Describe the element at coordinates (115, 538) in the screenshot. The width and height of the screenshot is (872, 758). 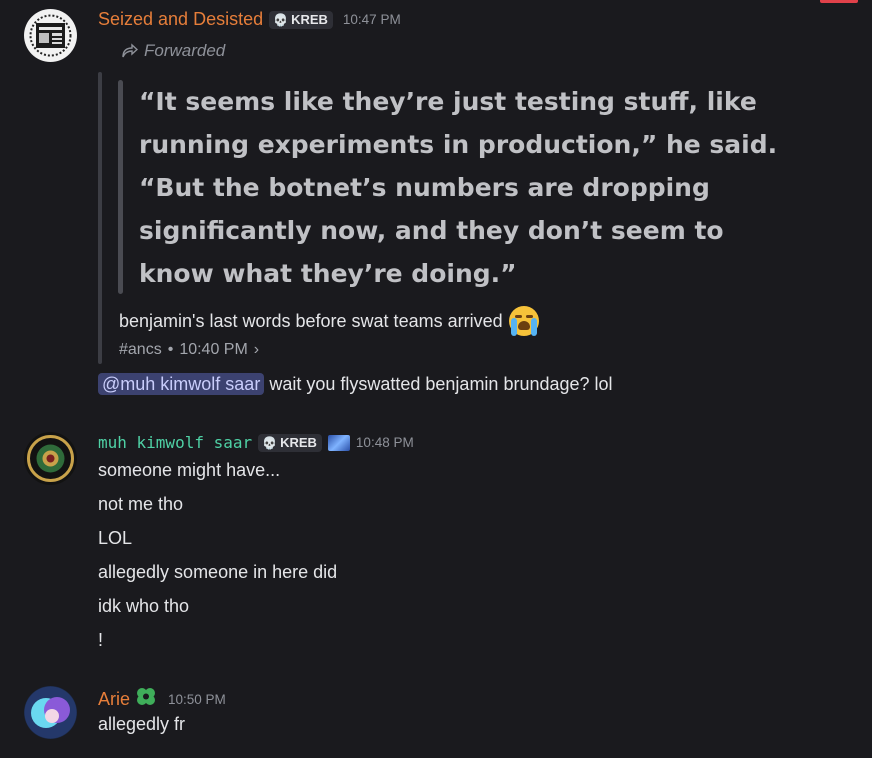
I see `message-line: LOL` at that location.